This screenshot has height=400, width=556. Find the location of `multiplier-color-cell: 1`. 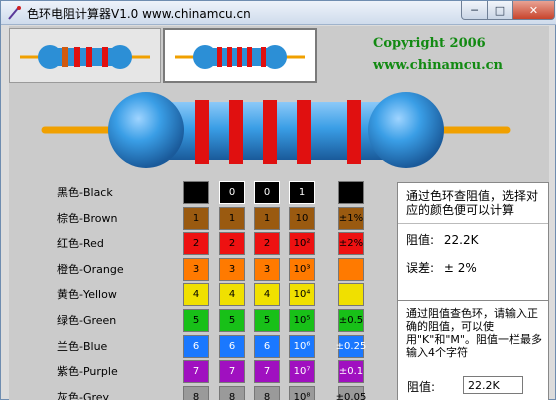

multiplier-color-cell: 1 is located at coordinates (302, 192).